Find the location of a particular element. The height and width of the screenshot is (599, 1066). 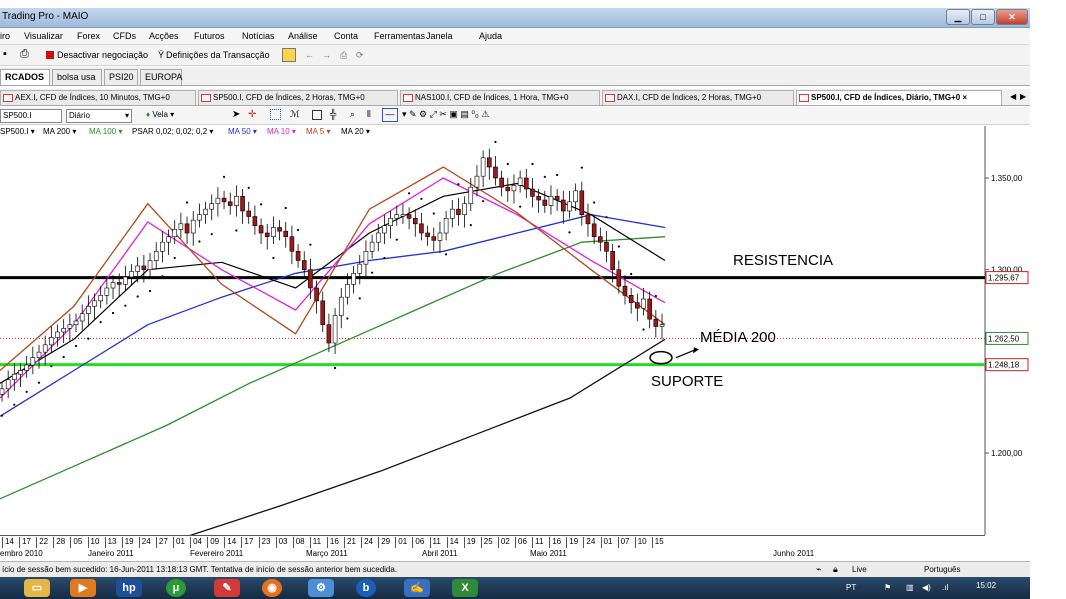

minimize-button: ▁ is located at coordinates (958, 17).